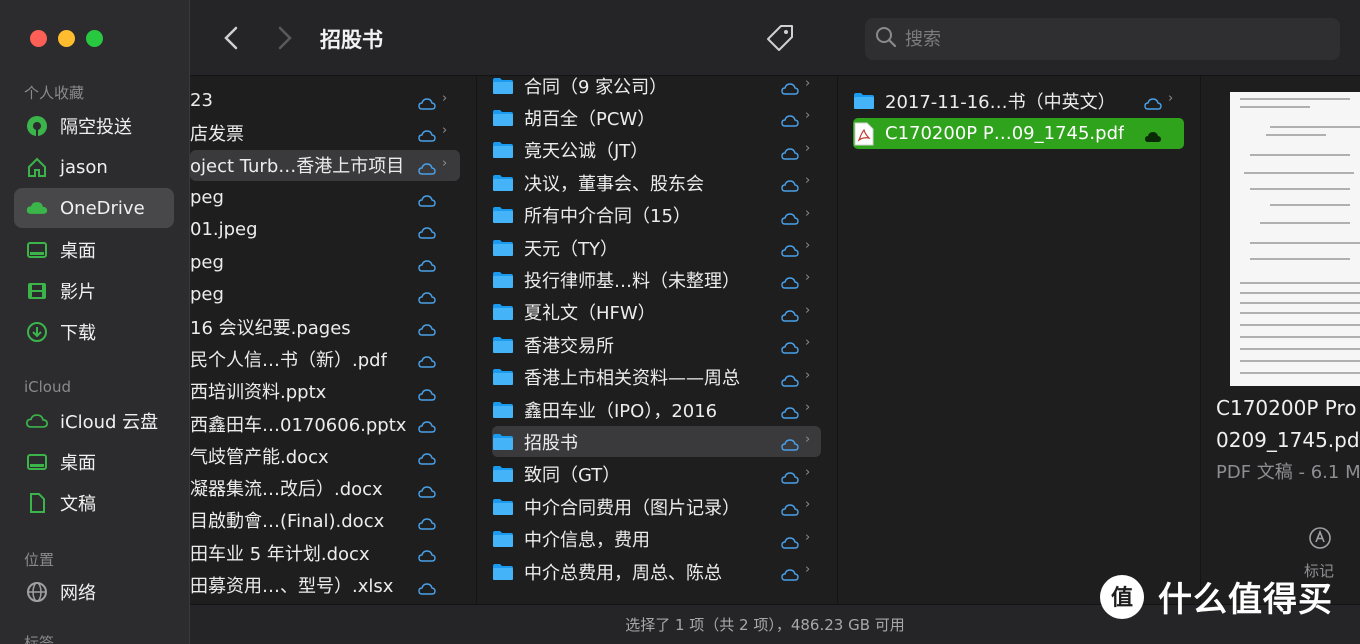 The width and height of the screenshot is (1360, 644). Describe the element at coordinates (102, 208) in the screenshot. I see `sidebar-item-label: OneDrive` at that location.